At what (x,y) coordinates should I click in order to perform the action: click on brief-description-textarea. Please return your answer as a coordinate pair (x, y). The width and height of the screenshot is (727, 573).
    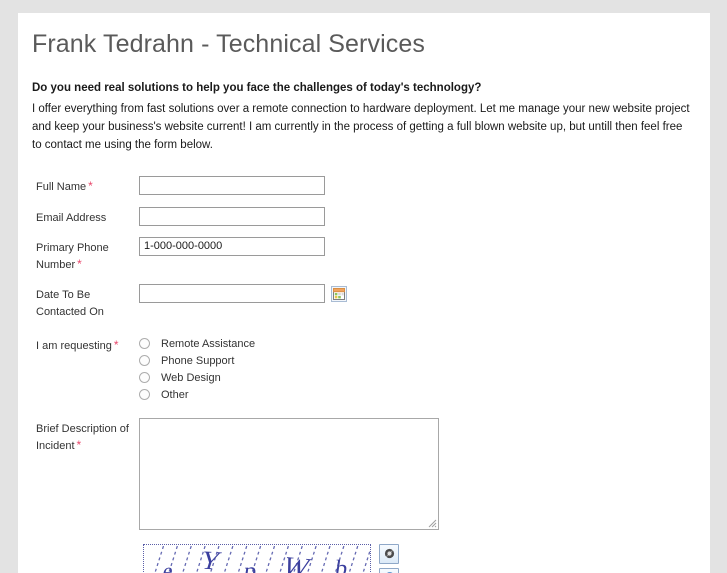
    Looking at the image, I should click on (289, 473).